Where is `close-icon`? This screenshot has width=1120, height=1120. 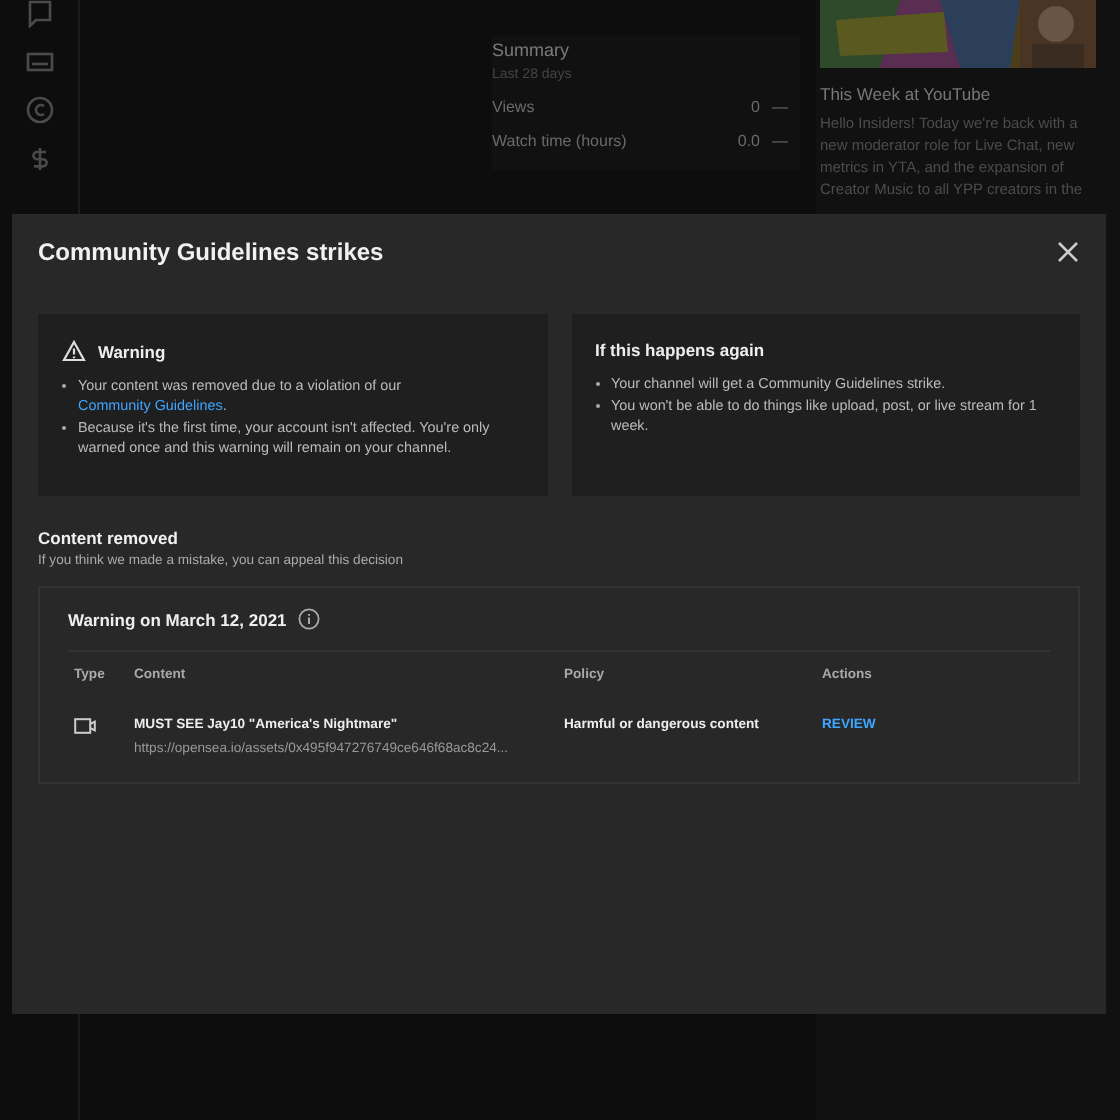 close-icon is located at coordinates (1068, 252).